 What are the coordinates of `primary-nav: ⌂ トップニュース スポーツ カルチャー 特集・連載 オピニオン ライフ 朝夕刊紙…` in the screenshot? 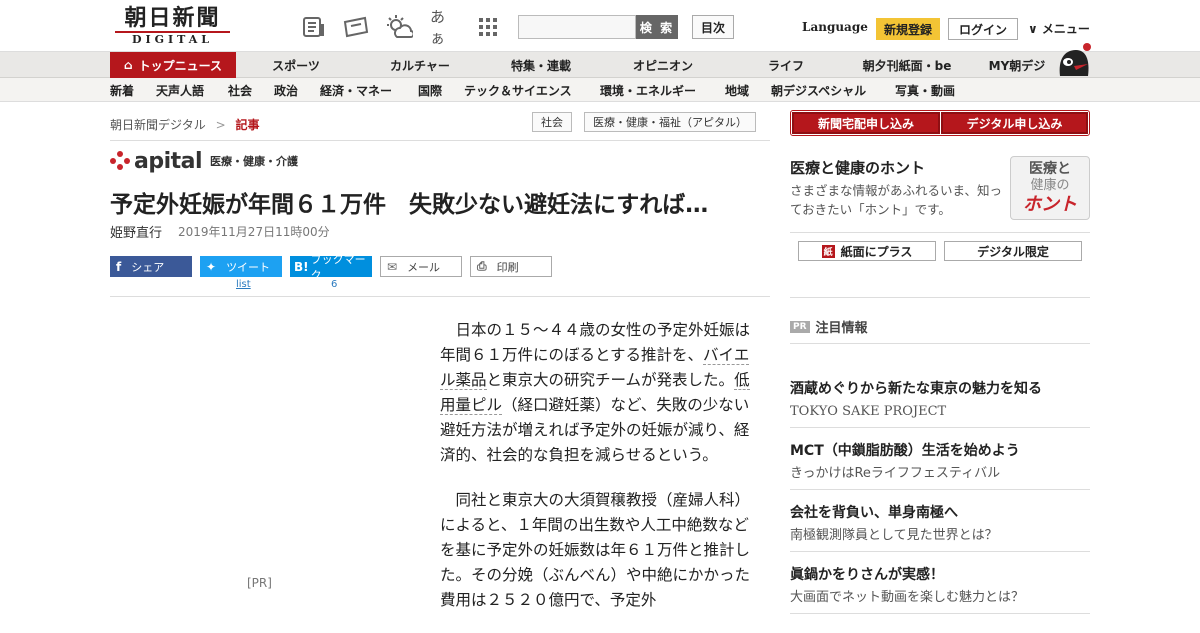 It's located at (600, 65).